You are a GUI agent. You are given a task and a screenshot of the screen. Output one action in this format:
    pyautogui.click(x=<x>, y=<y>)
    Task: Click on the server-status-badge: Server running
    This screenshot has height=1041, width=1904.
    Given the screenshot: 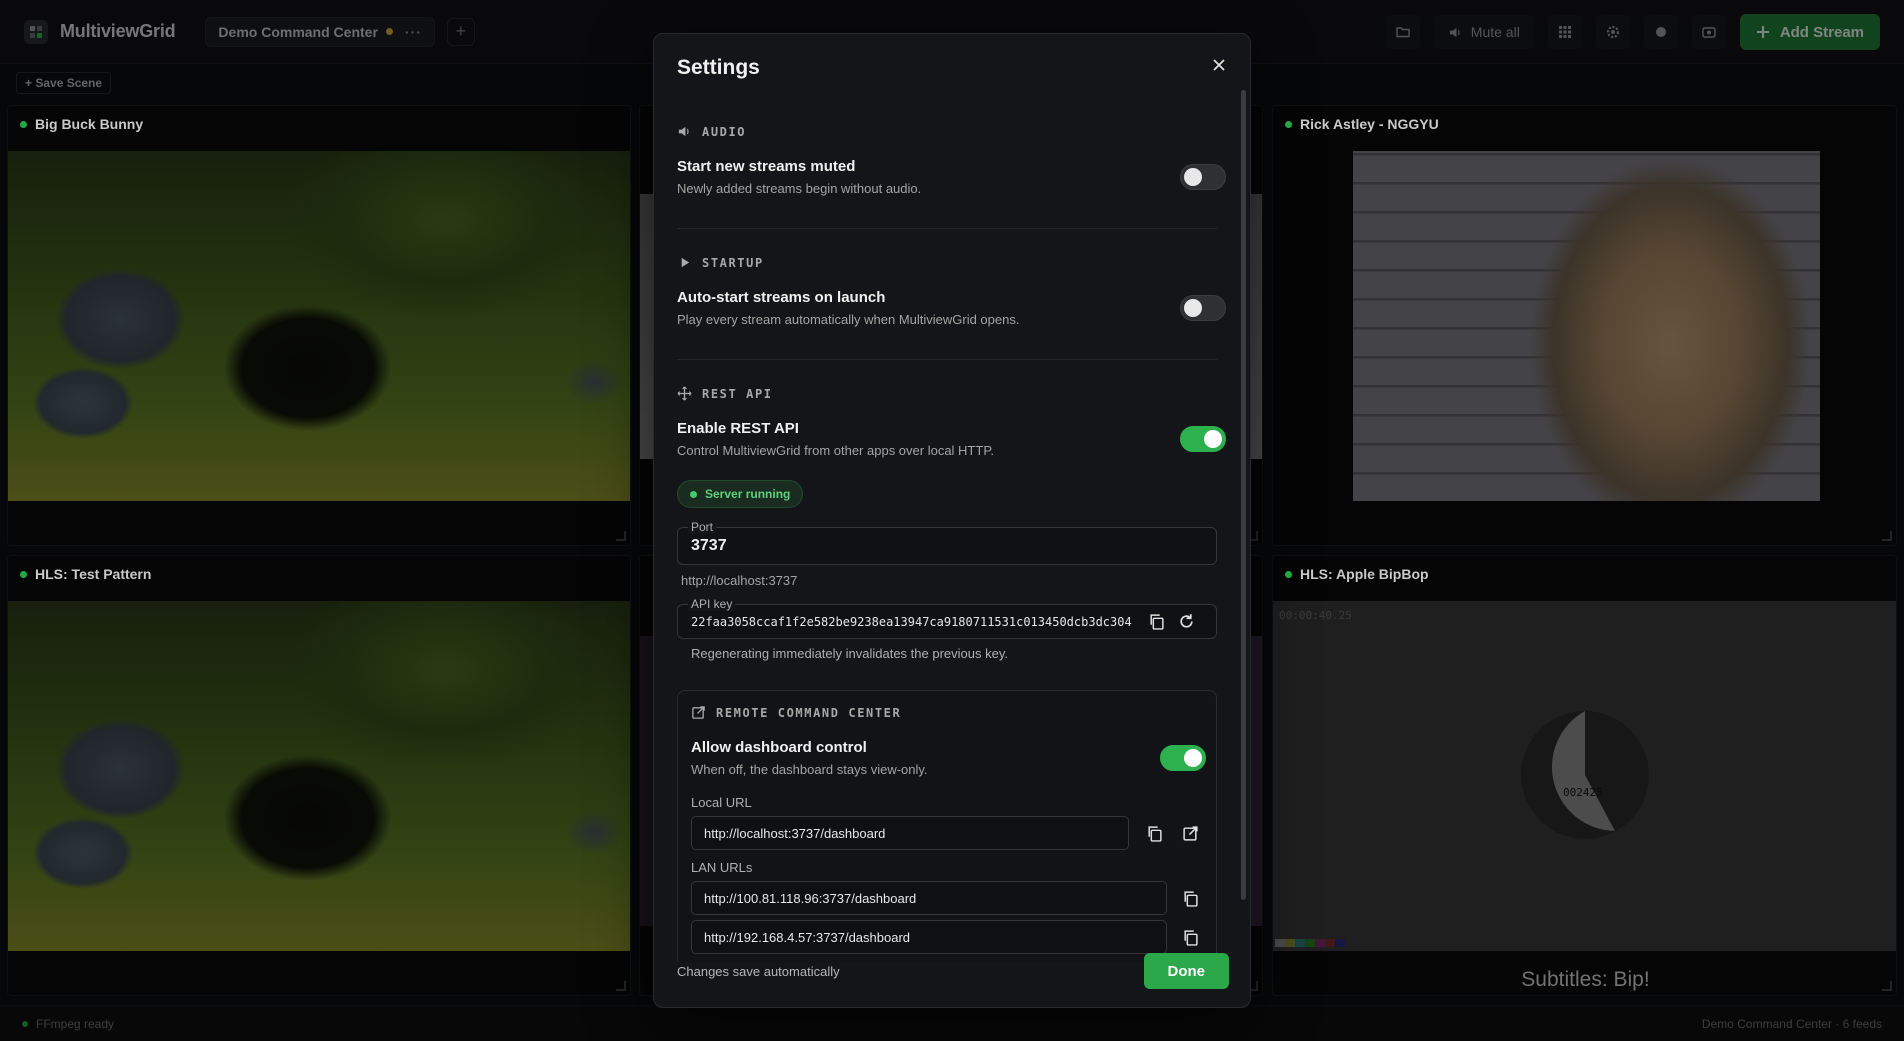 What is the action you would take?
    pyautogui.click(x=740, y=494)
    